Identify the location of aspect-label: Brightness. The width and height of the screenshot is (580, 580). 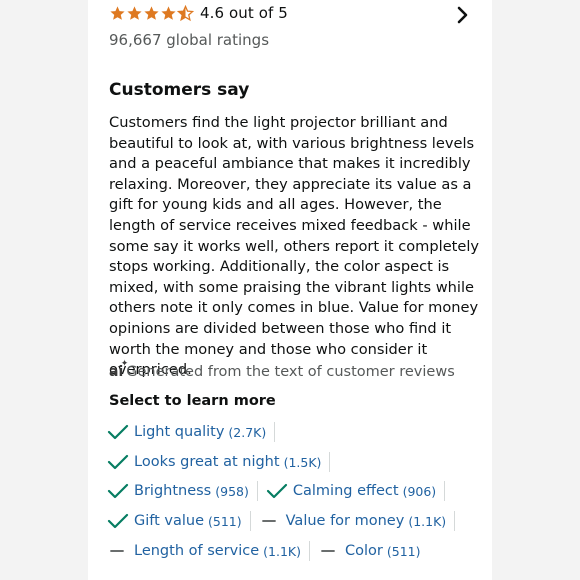
(173, 491).